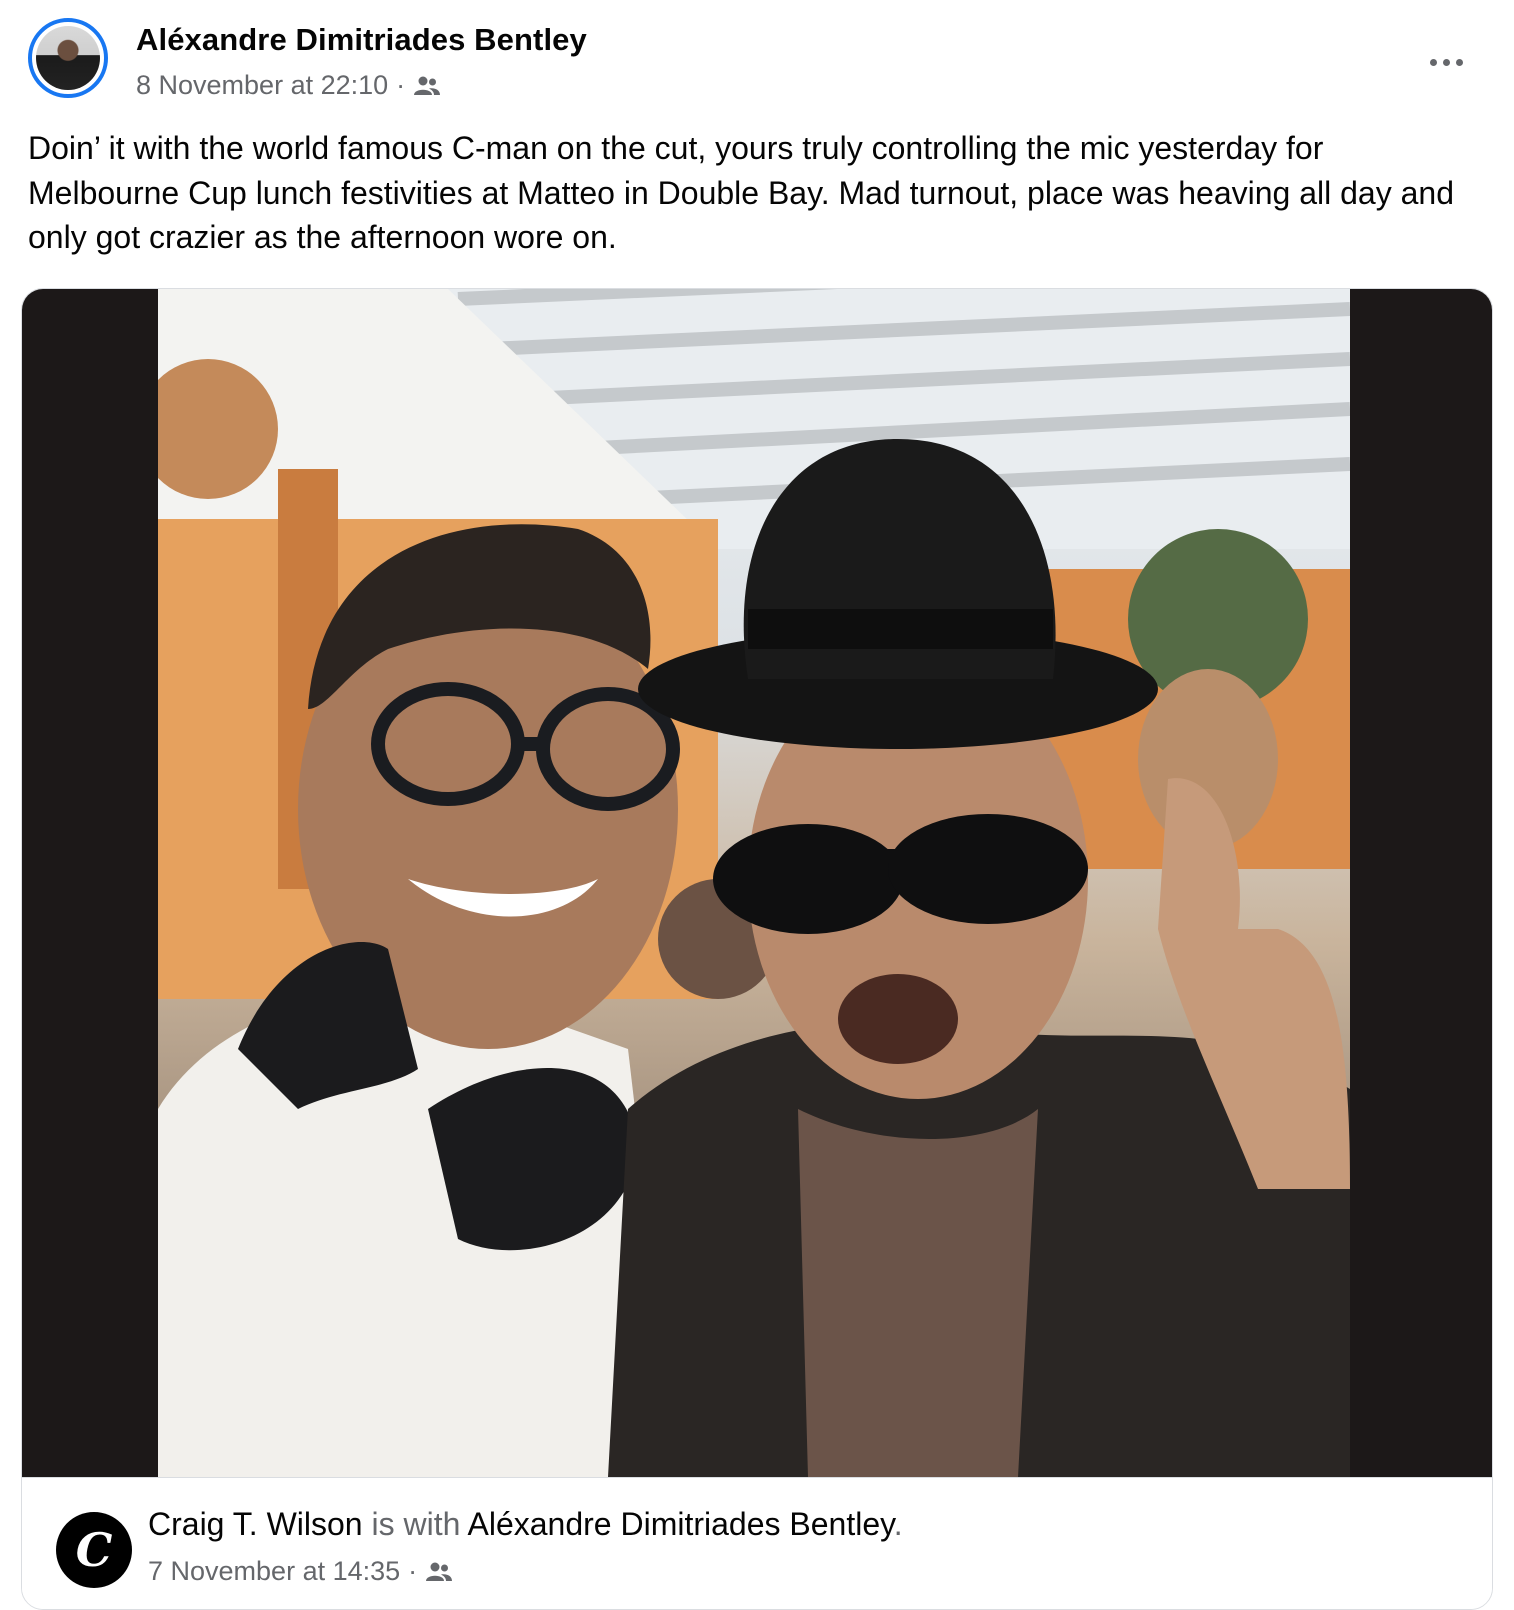 This screenshot has width=1514, height=1610. I want to click on post-meta: 8 November at 22:10 ·, so click(288, 85).